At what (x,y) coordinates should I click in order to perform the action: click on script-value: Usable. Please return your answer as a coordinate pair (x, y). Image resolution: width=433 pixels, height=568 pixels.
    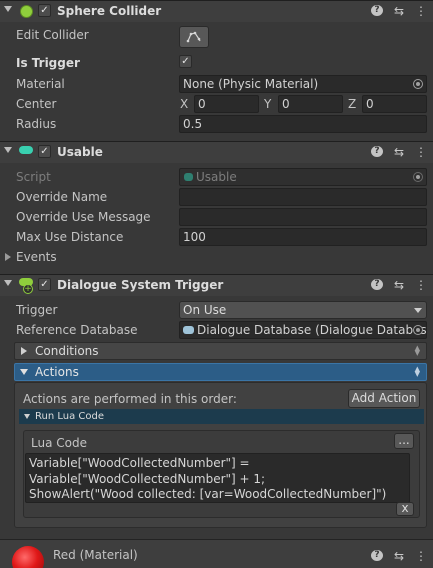
    Looking at the image, I should click on (216, 177).